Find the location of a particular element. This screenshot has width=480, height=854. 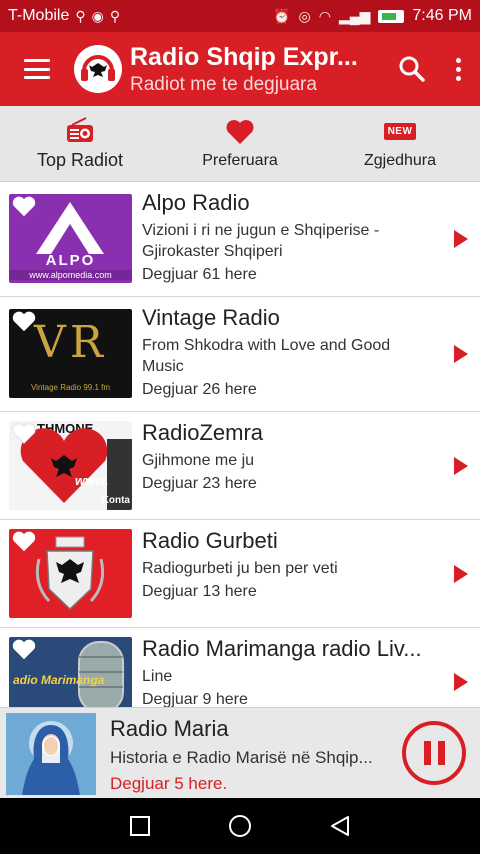

more-options-button is located at coordinates (458, 69).